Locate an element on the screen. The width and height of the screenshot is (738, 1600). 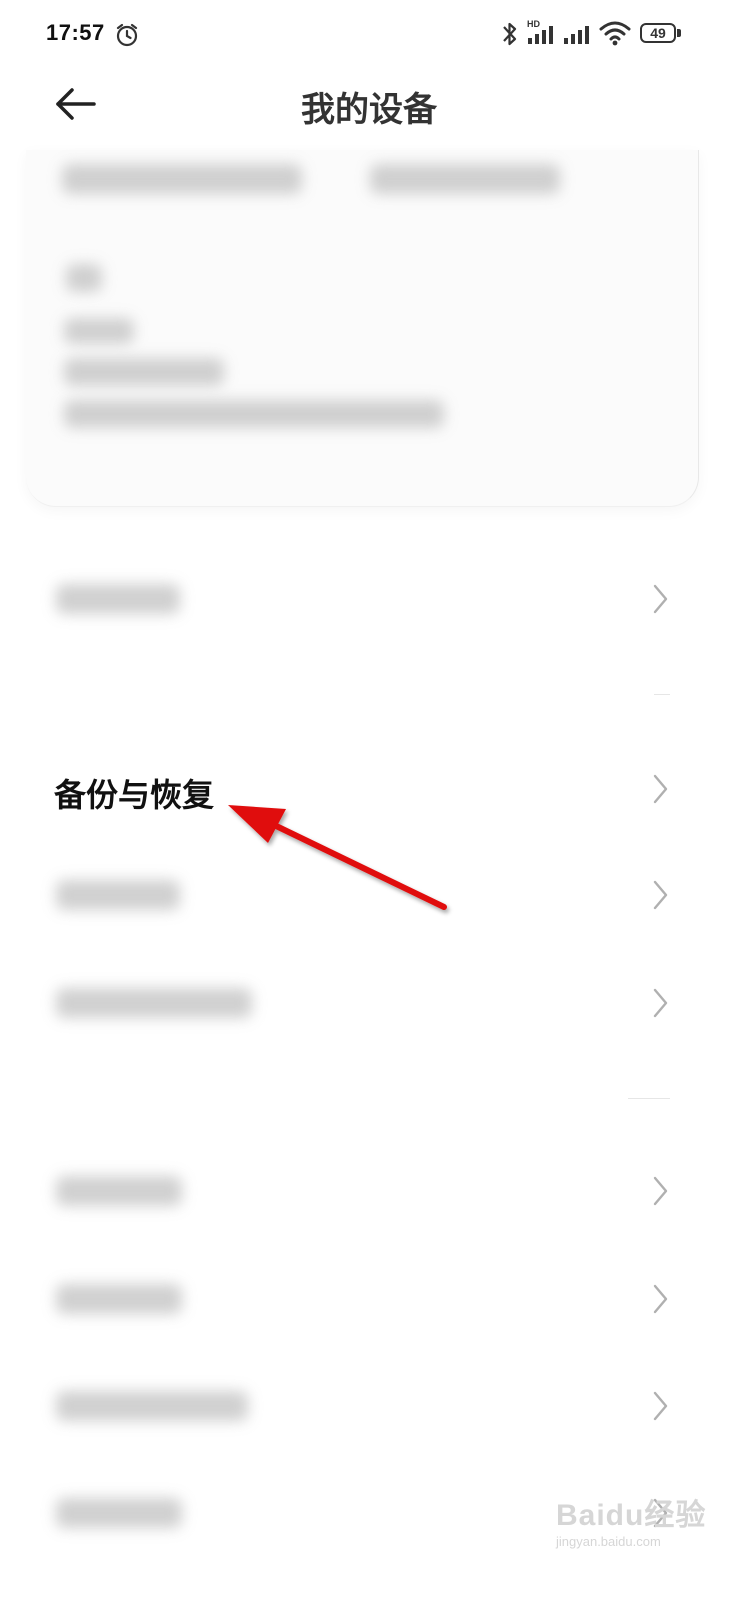
alarm-icon is located at coordinates (127, 35).